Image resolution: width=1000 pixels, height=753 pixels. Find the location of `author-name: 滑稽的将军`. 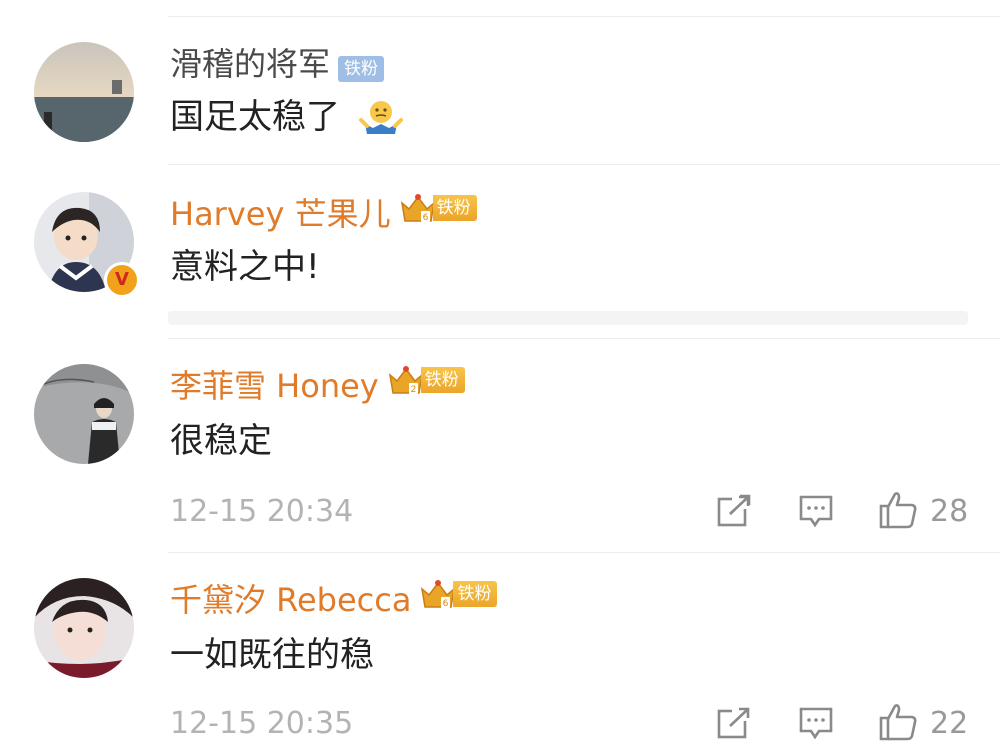

author-name: 滑稽的将军 is located at coordinates (250, 64).